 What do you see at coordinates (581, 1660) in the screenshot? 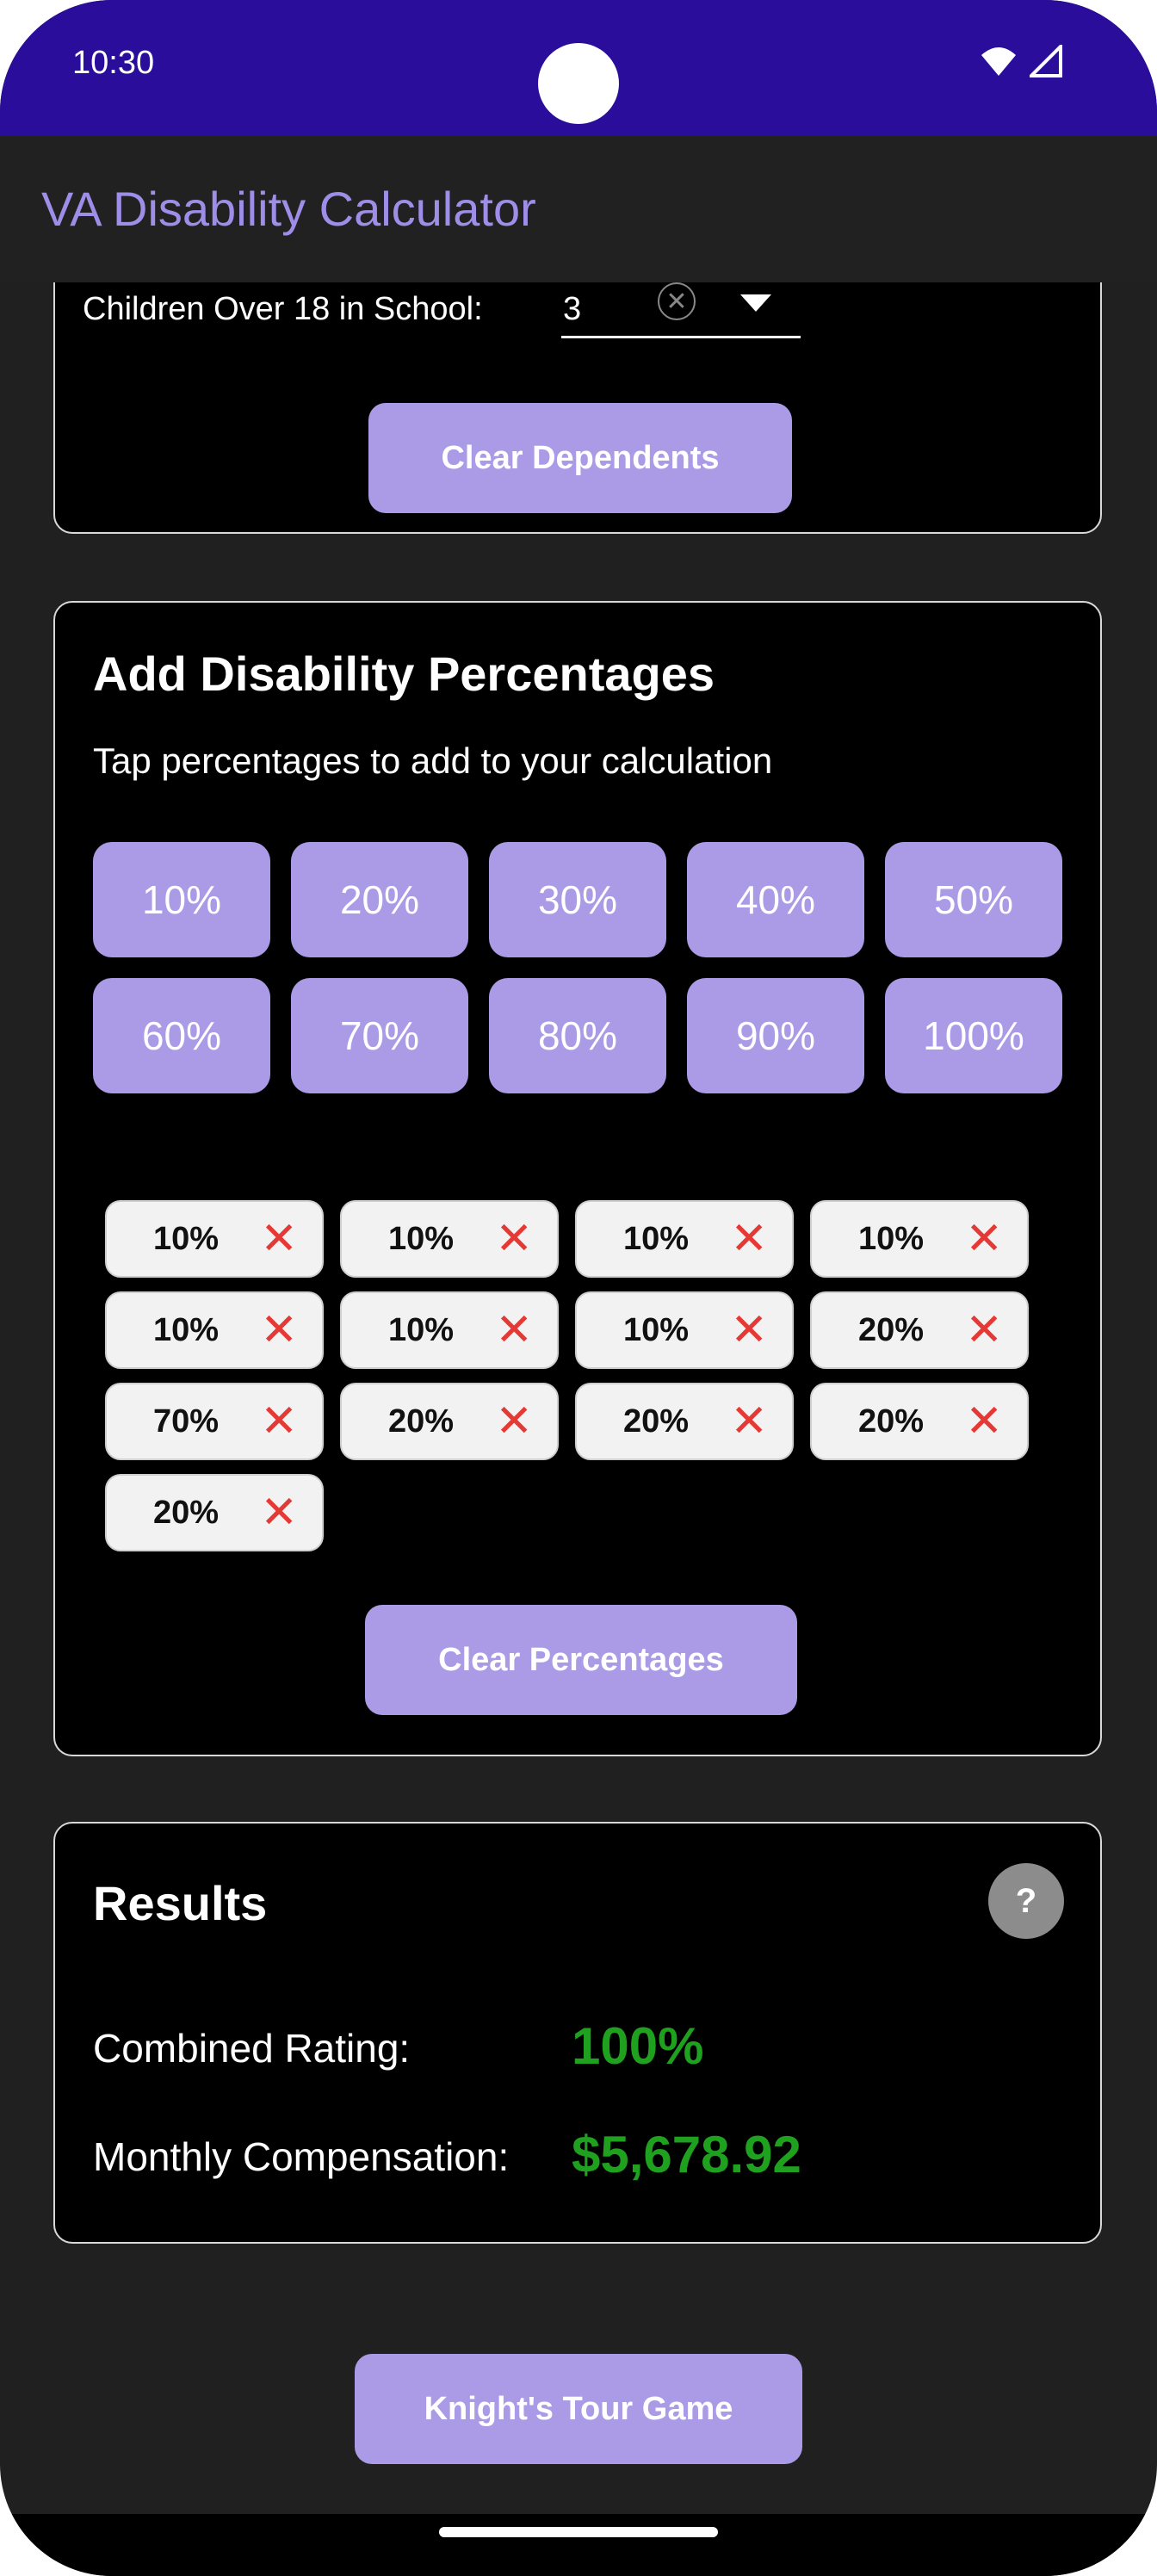
I see `clear-percentages-button: Clear Percentages` at bounding box center [581, 1660].